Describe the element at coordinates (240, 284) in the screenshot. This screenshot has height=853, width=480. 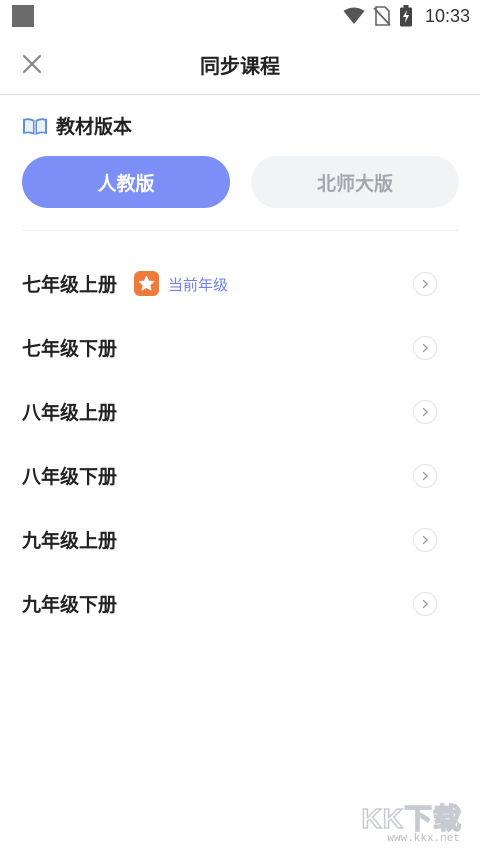
I see `grade-row-7a: 七年级上册 当前年级` at that location.